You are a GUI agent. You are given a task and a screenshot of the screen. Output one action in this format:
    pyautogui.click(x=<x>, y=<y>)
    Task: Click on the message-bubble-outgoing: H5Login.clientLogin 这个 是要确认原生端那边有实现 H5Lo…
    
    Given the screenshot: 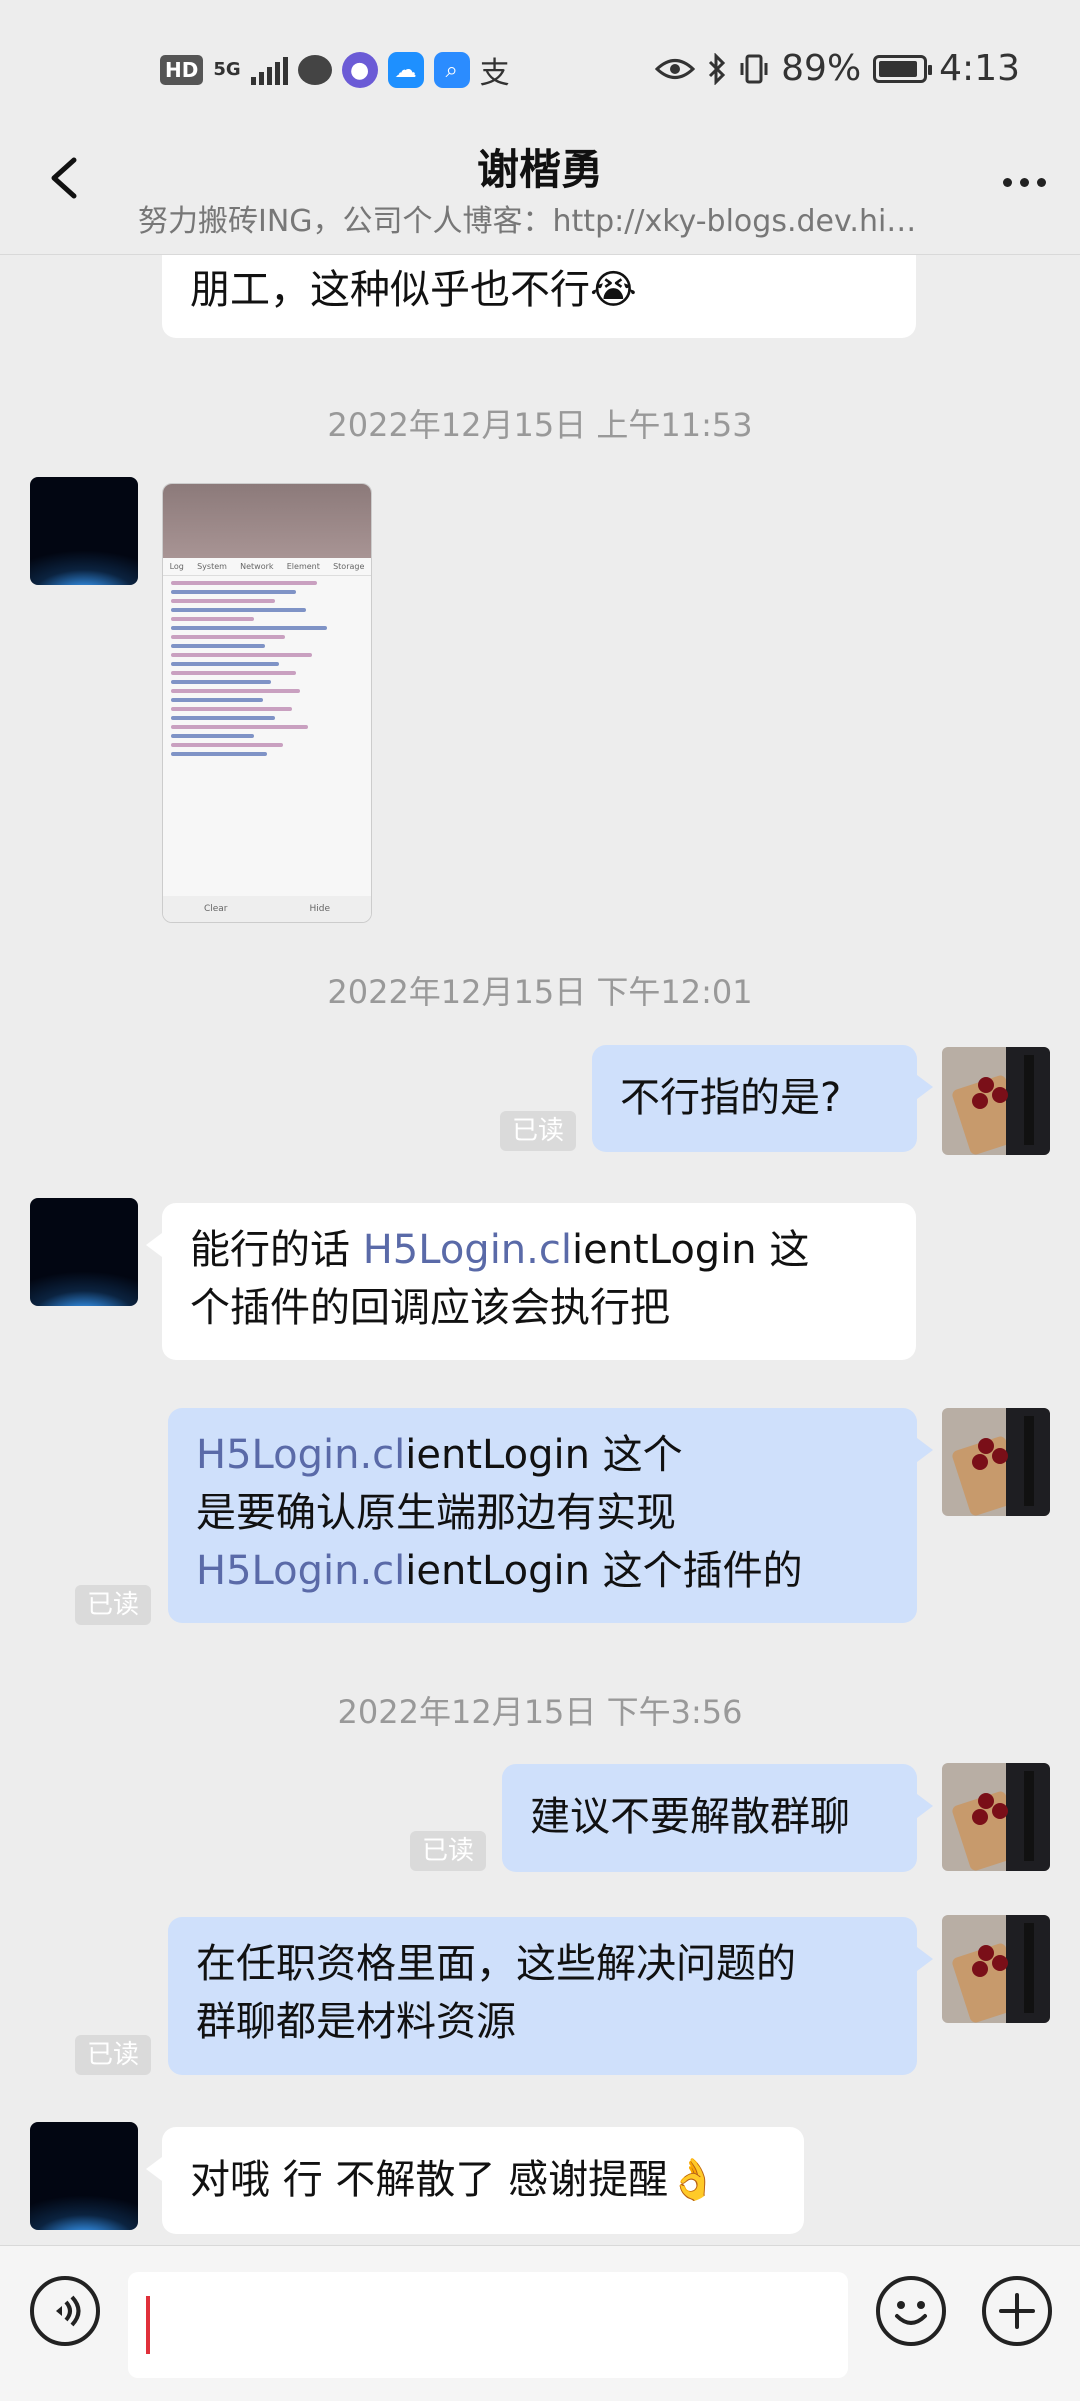 What is the action you would take?
    pyautogui.click(x=550, y=1515)
    